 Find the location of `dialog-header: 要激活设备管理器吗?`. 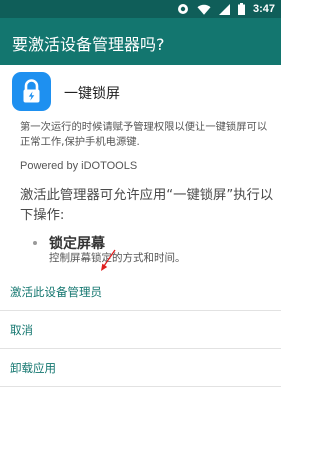

dialog-header: 要激活设备管理器吗? is located at coordinates (140, 41).